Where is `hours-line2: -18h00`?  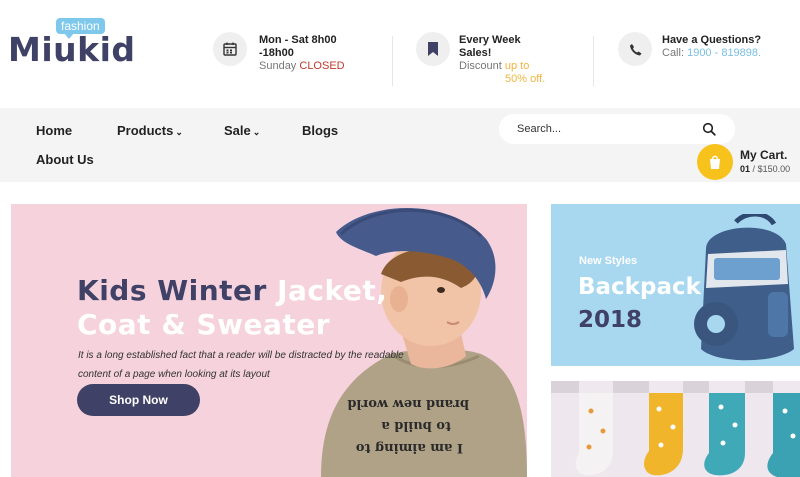 hours-line2: -18h00 is located at coordinates (276, 53).